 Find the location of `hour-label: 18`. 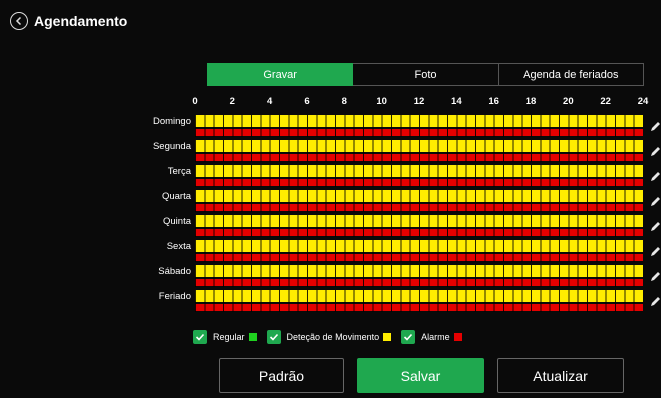

hour-label: 18 is located at coordinates (531, 101).